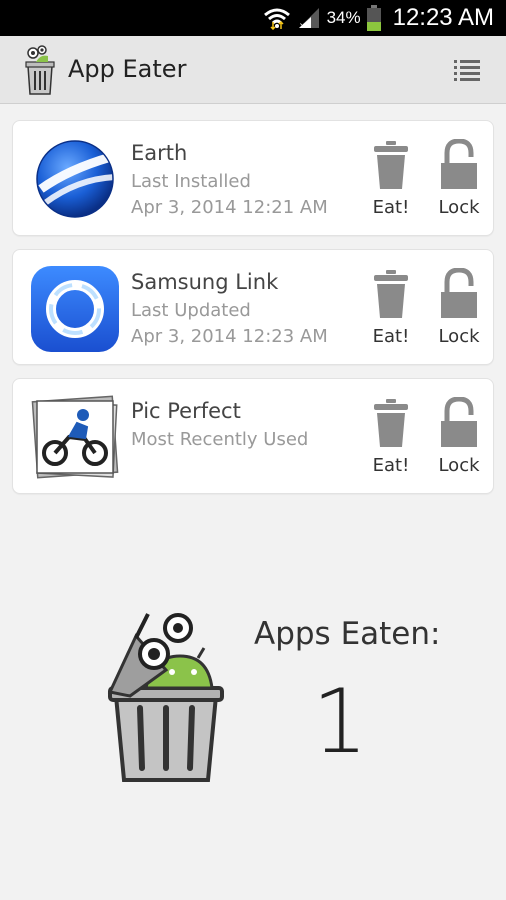 The width and height of the screenshot is (506, 900). Describe the element at coordinates (165, 695) in the screenshot. I see `app-eater-mascot-icon` at that location.